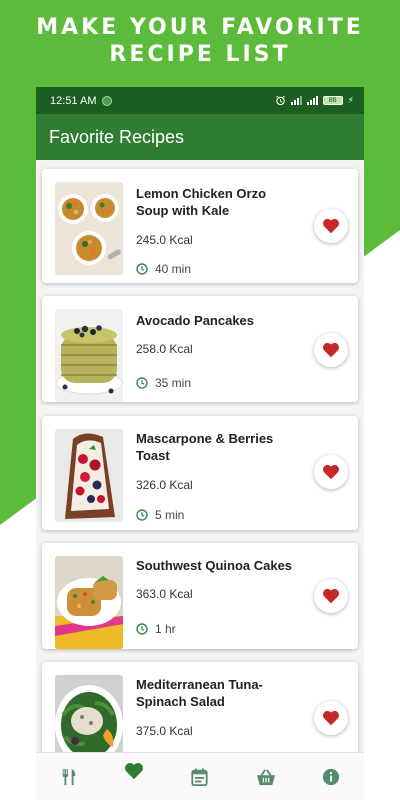 The image size is (400, 800). I want to click on calendar-icon, so click(200, 776).